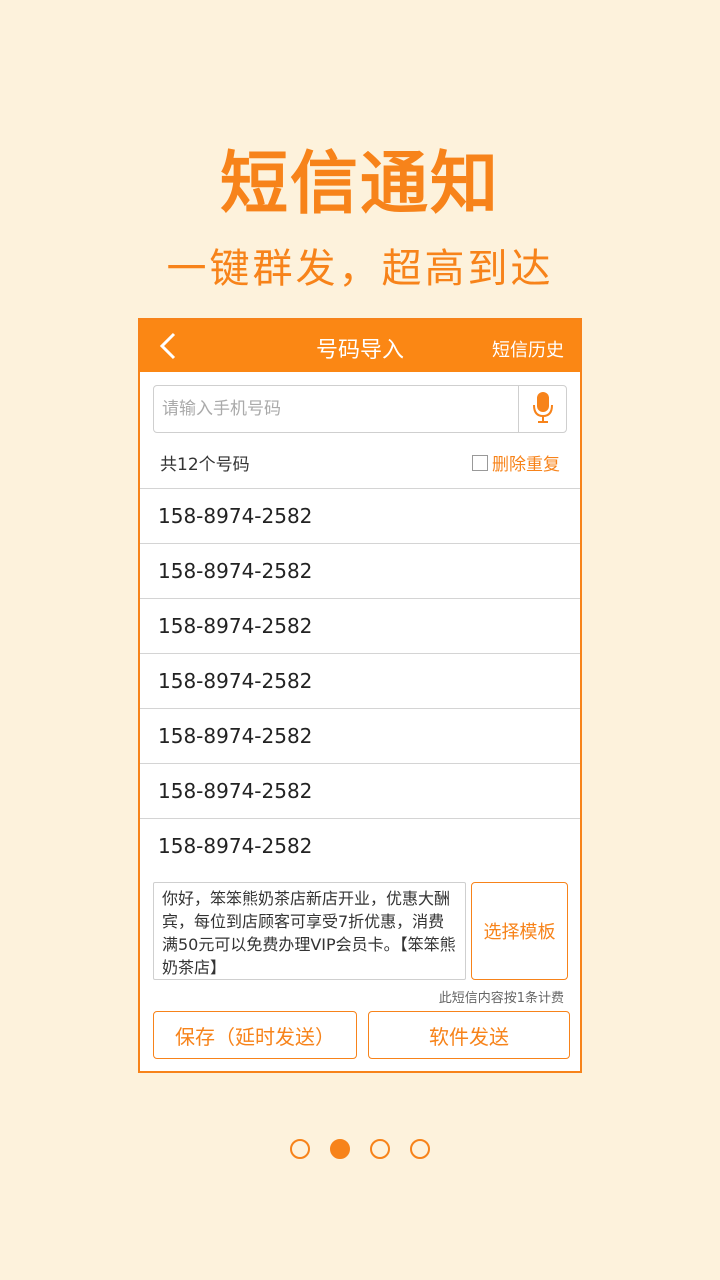 The image size is (720, 1280). Describe the element at coordinates (336, 409) in the screenshot. I see `phone-number-input` at that location.